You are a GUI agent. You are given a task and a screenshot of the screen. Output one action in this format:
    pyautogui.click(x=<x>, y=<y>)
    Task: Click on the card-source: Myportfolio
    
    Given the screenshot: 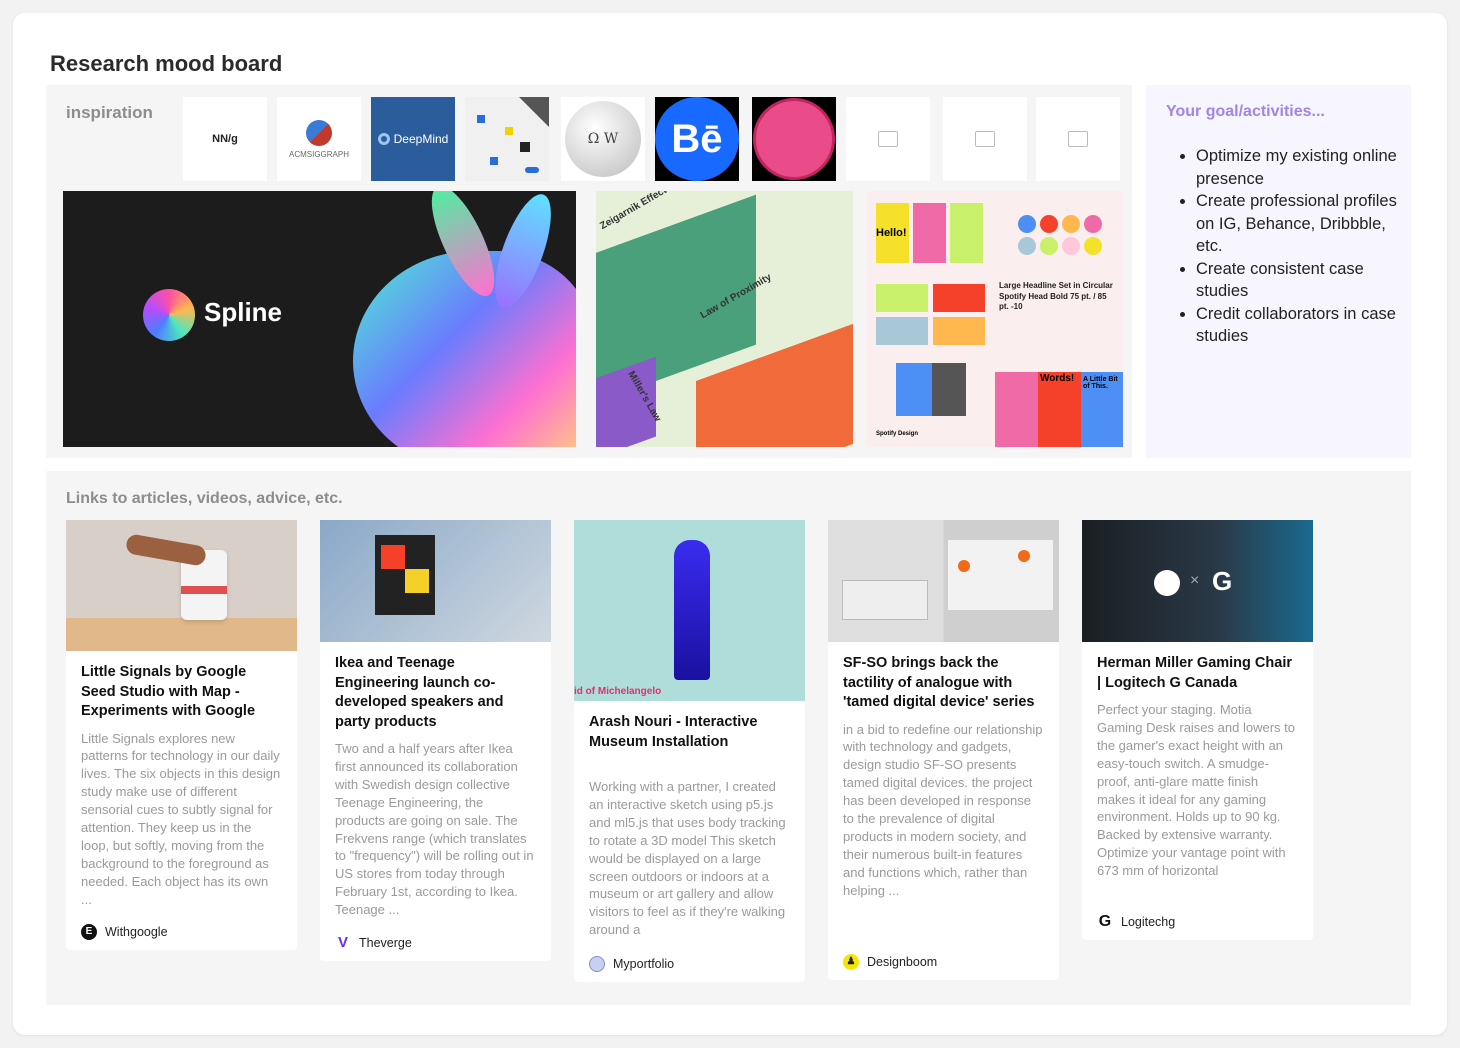 What is the action you would take?
    pyautogui.click(x=631, y=964)
    